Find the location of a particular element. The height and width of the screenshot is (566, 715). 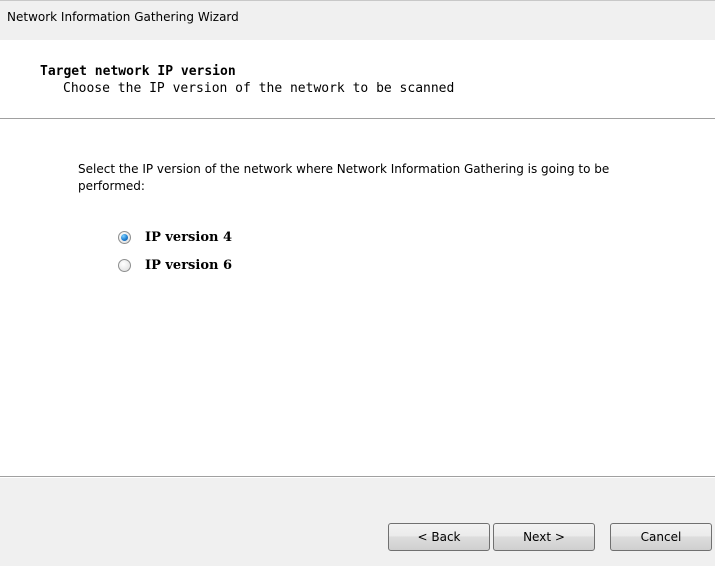

cancel-button: Cancel is located at coordinates (661, 537).